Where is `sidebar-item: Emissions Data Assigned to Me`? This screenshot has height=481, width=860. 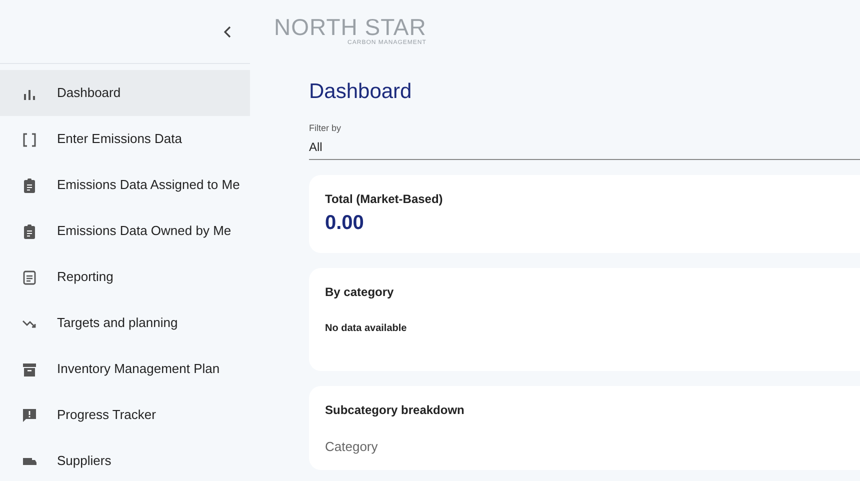 sidebar-item: Emissions Data Assigned to Me is located at coordinates (125, 185).